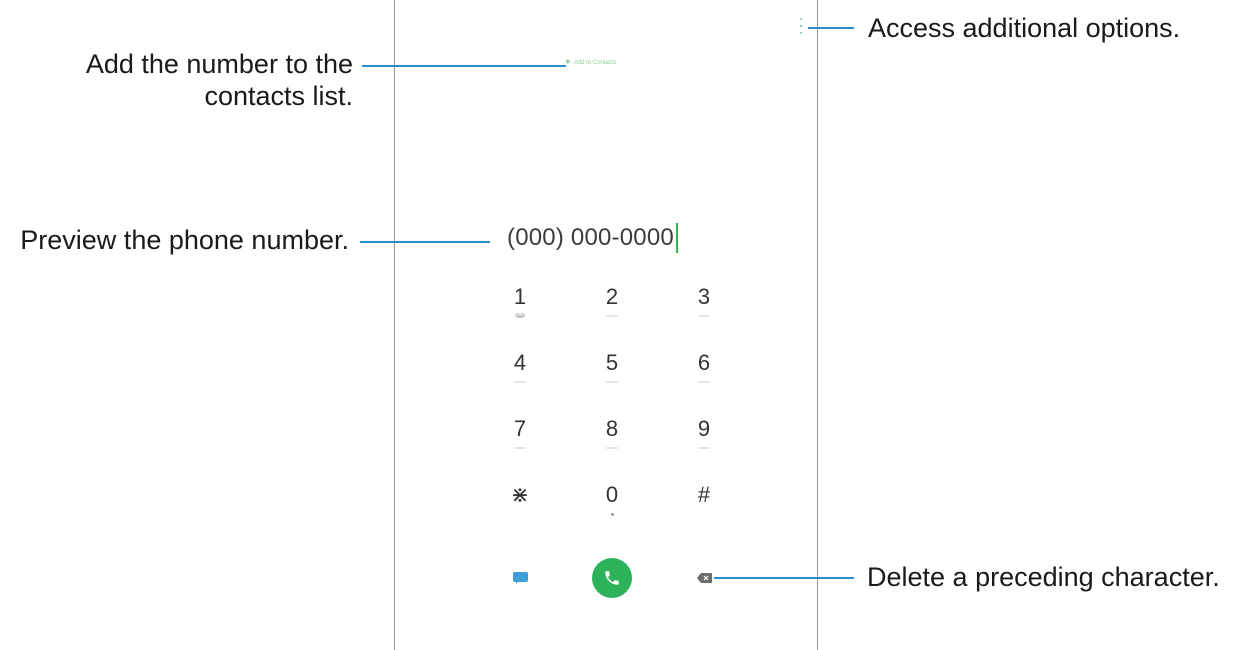 The height and width of the screenshot is (650, 1239). Describe the element at coordinates (704, 296) in the screenshot. I see `key-digit: 3` at that location.